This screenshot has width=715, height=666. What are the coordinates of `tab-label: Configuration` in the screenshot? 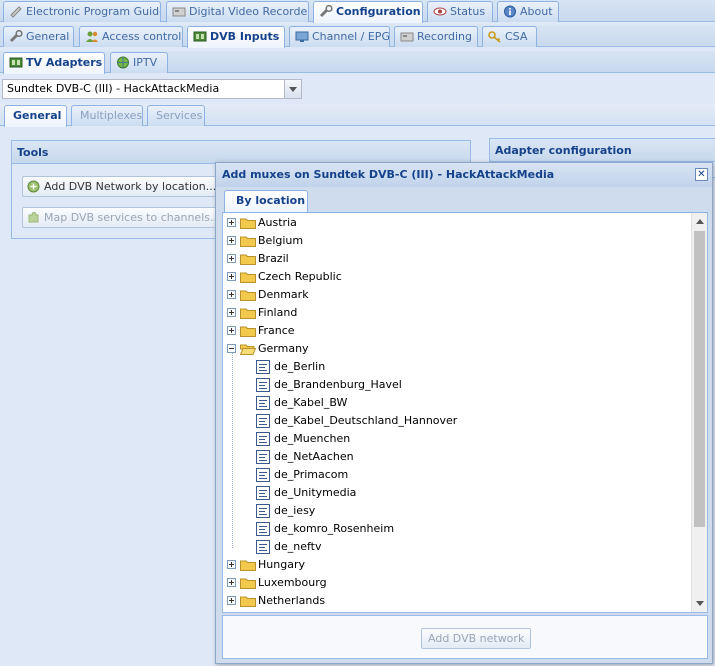 It's located at (378, 11).